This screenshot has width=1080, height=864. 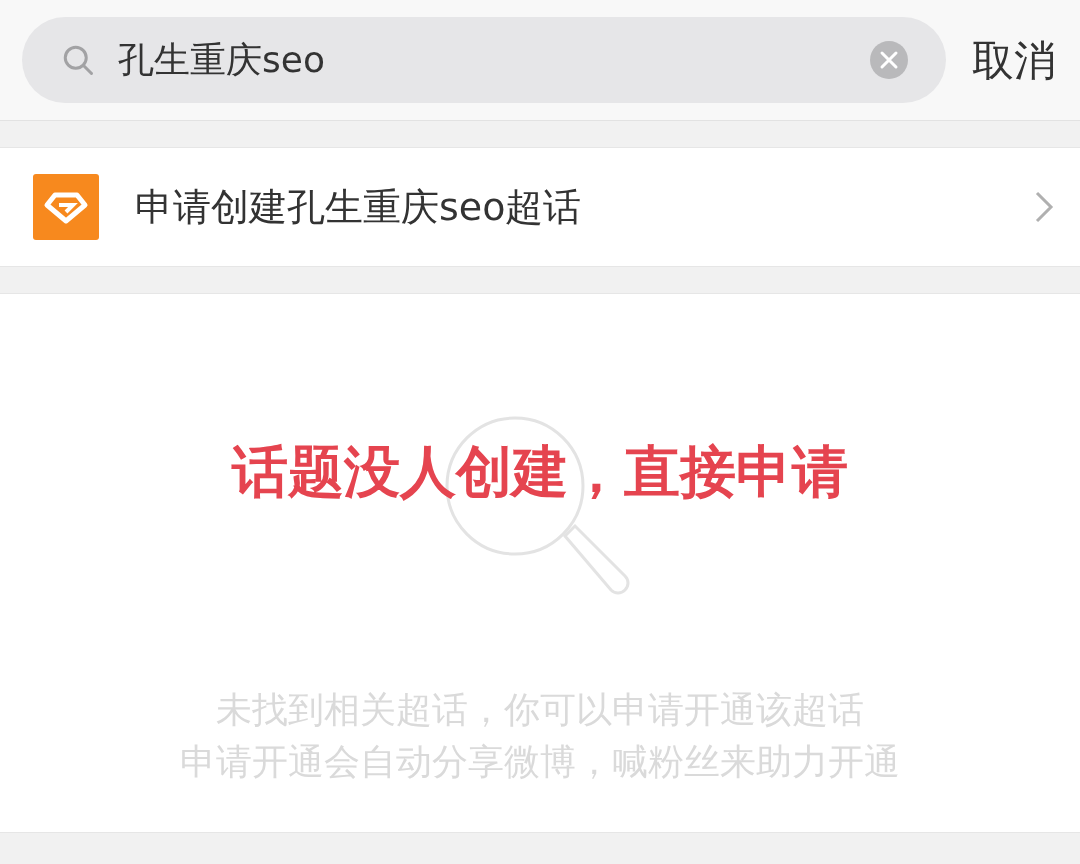 What do you see at coordinates (1014, 60) in the screenshot?
I see `cancel-button: 取消` at bounding box center [1014, 60].